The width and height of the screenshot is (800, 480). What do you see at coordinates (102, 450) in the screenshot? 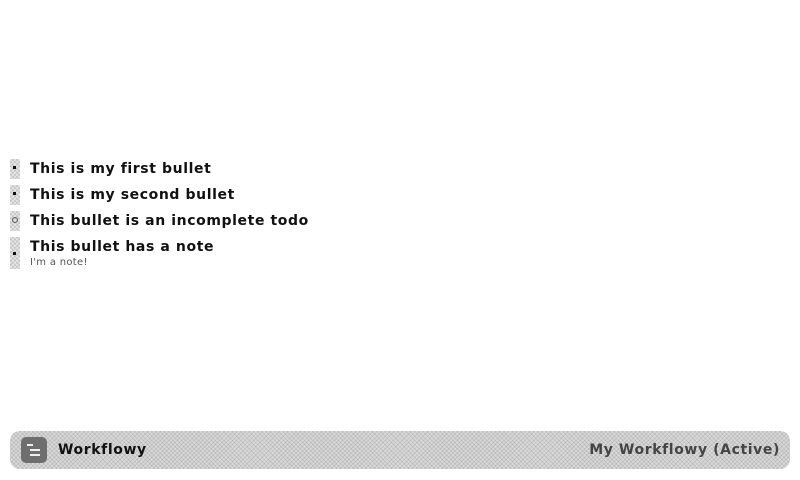
I see `app-title: Workflowy` at bounding box center [102, 450].